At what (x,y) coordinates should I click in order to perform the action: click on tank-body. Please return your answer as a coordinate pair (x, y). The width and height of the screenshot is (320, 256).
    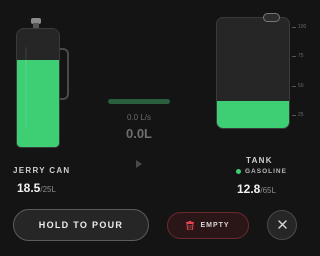
    Looking at the image, I should click on (253, 73).